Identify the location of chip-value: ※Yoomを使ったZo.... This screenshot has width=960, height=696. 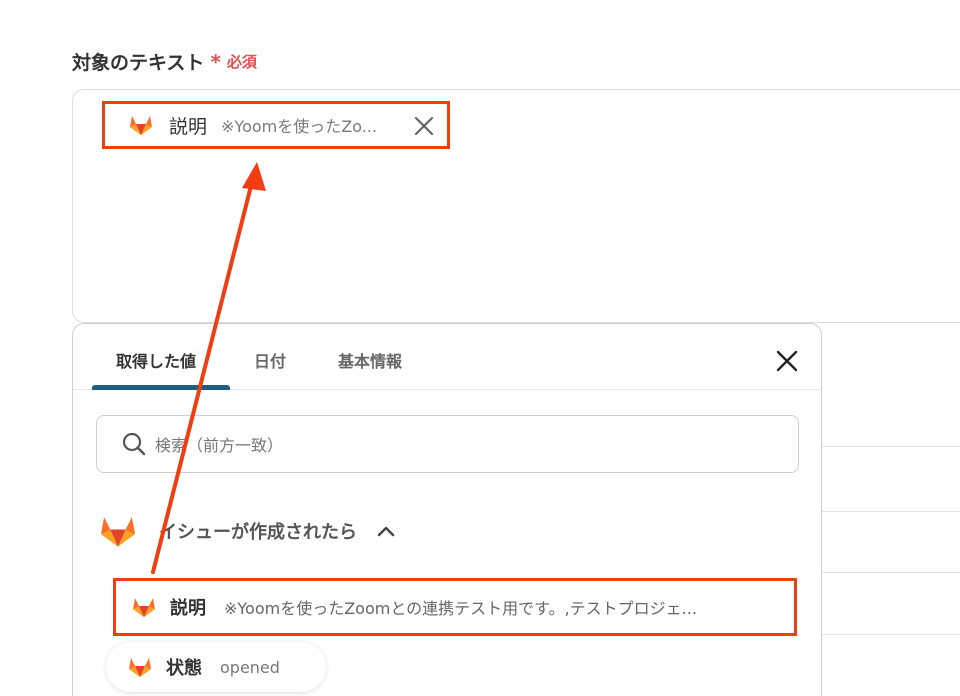
(299, 126).